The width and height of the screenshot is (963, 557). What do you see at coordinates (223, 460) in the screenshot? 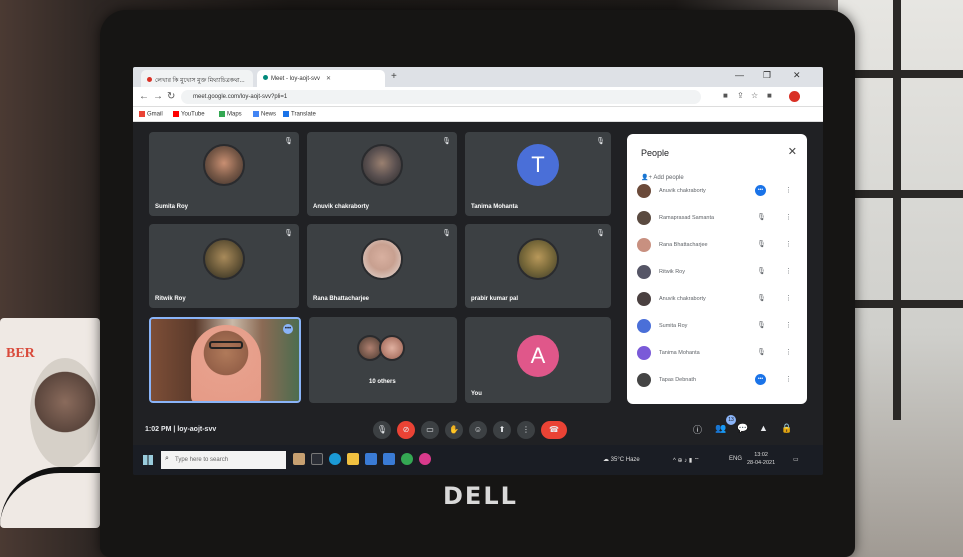
I see `taskbar-search: ⌕ Type here to search` at bounding box center [223, 460].